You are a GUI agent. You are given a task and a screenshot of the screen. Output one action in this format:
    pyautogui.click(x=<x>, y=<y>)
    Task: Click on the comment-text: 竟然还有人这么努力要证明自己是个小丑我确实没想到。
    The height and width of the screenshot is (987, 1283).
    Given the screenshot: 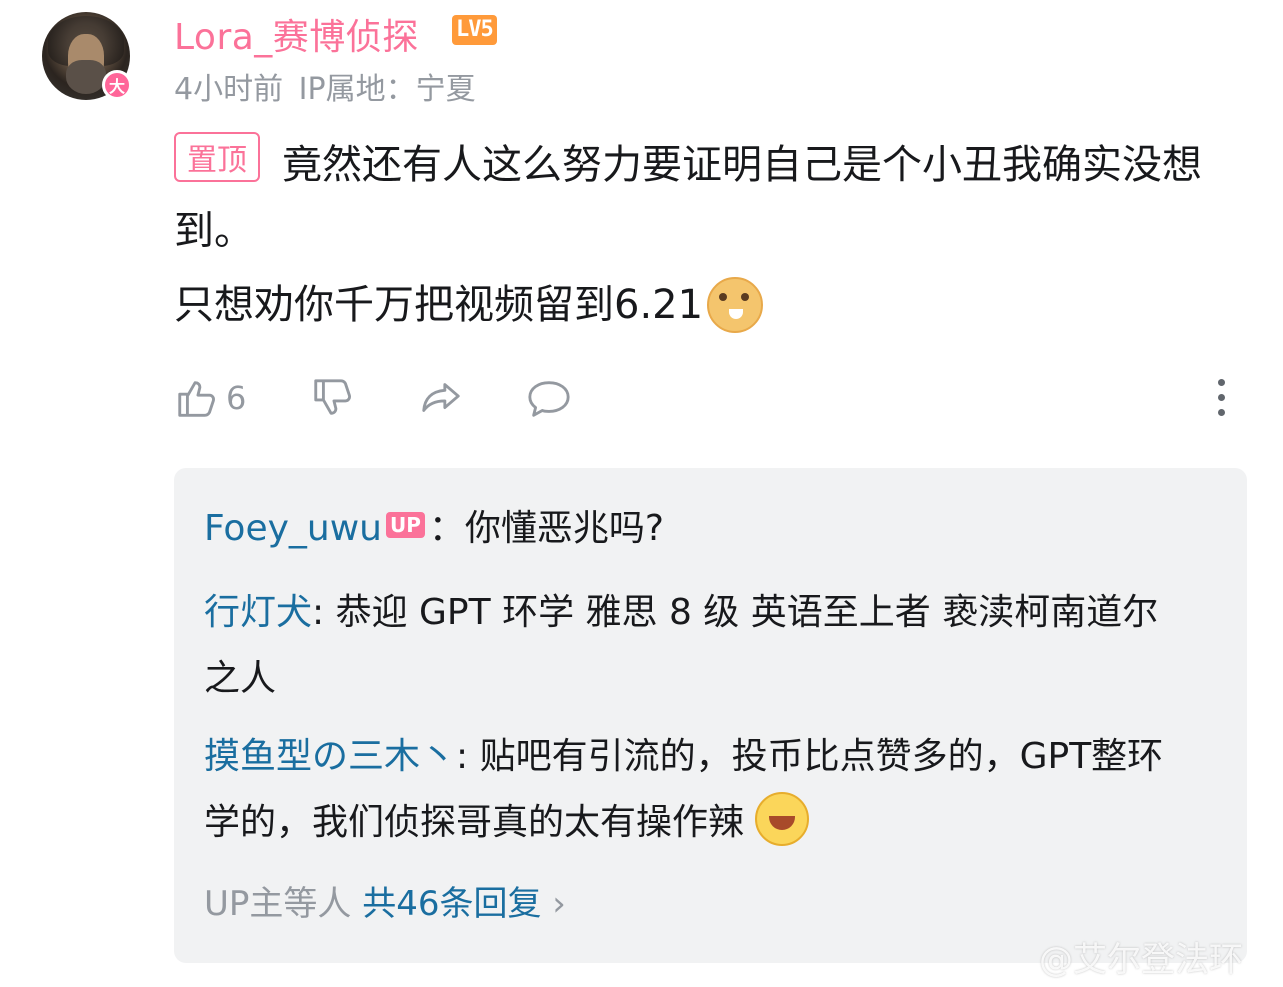 What is the action you would take?
    pyautogui.click(x=688, y=198)
    